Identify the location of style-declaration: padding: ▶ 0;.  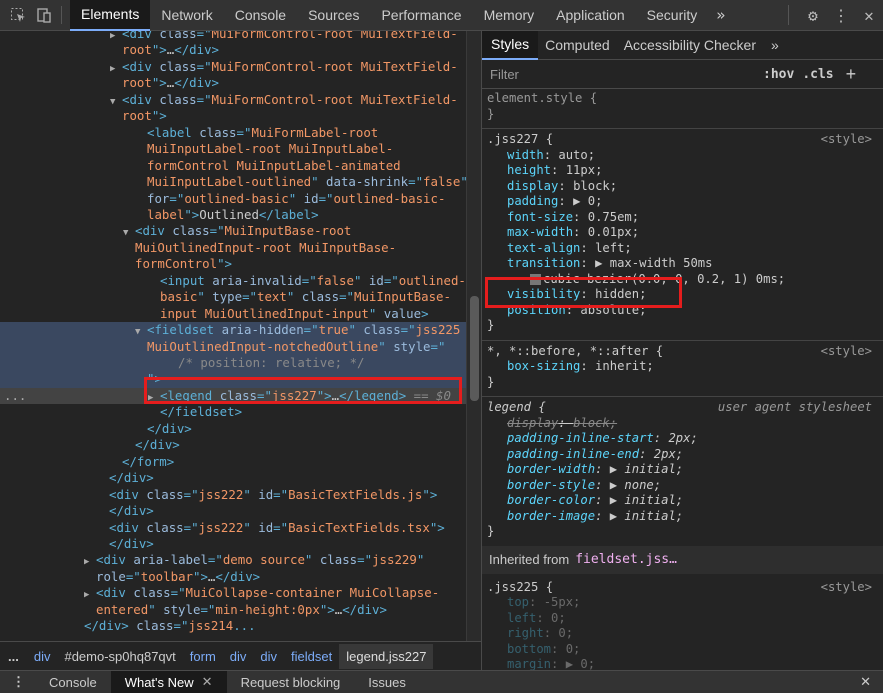
(554, 202).